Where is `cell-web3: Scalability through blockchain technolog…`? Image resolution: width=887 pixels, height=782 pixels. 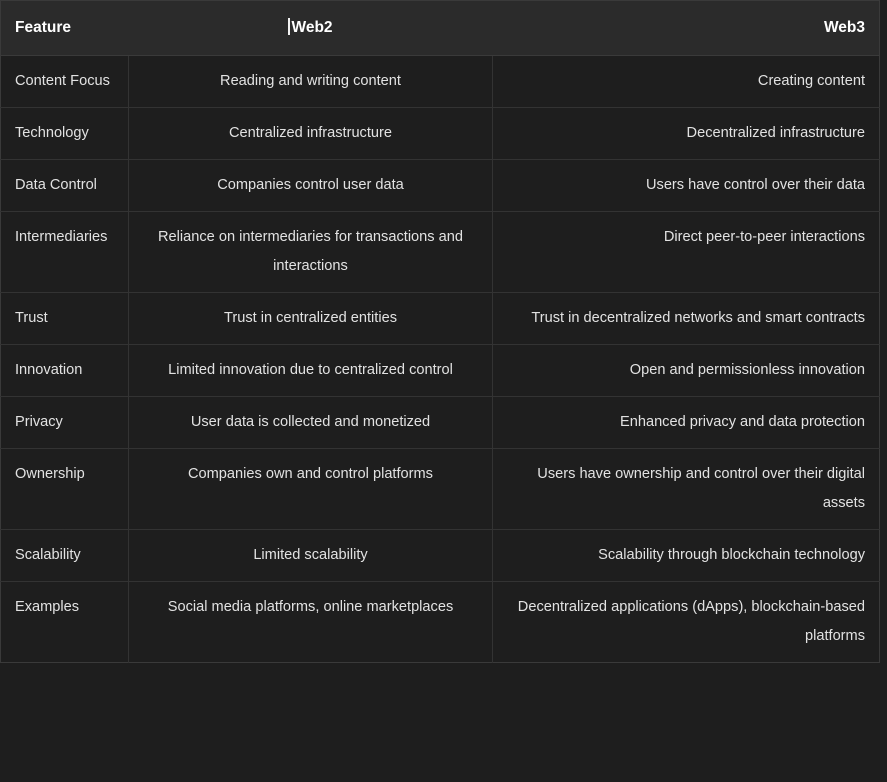
cell-web3: Scalability through blockchain technolog… is located at coordinates (686, 555).